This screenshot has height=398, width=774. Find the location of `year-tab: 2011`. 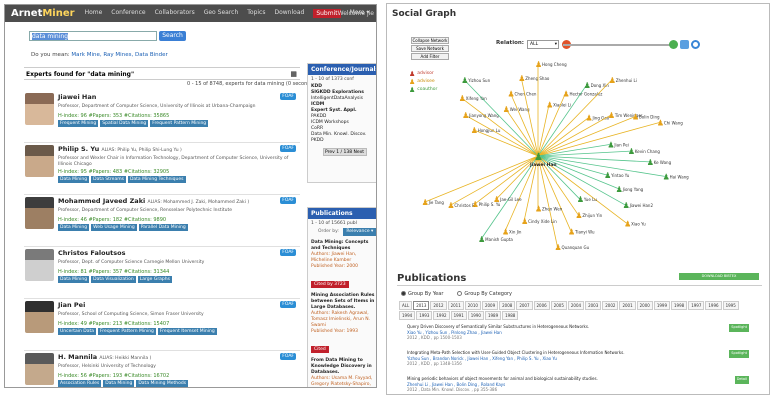

year-tab: 2011 is located at coordinates (455, 305).